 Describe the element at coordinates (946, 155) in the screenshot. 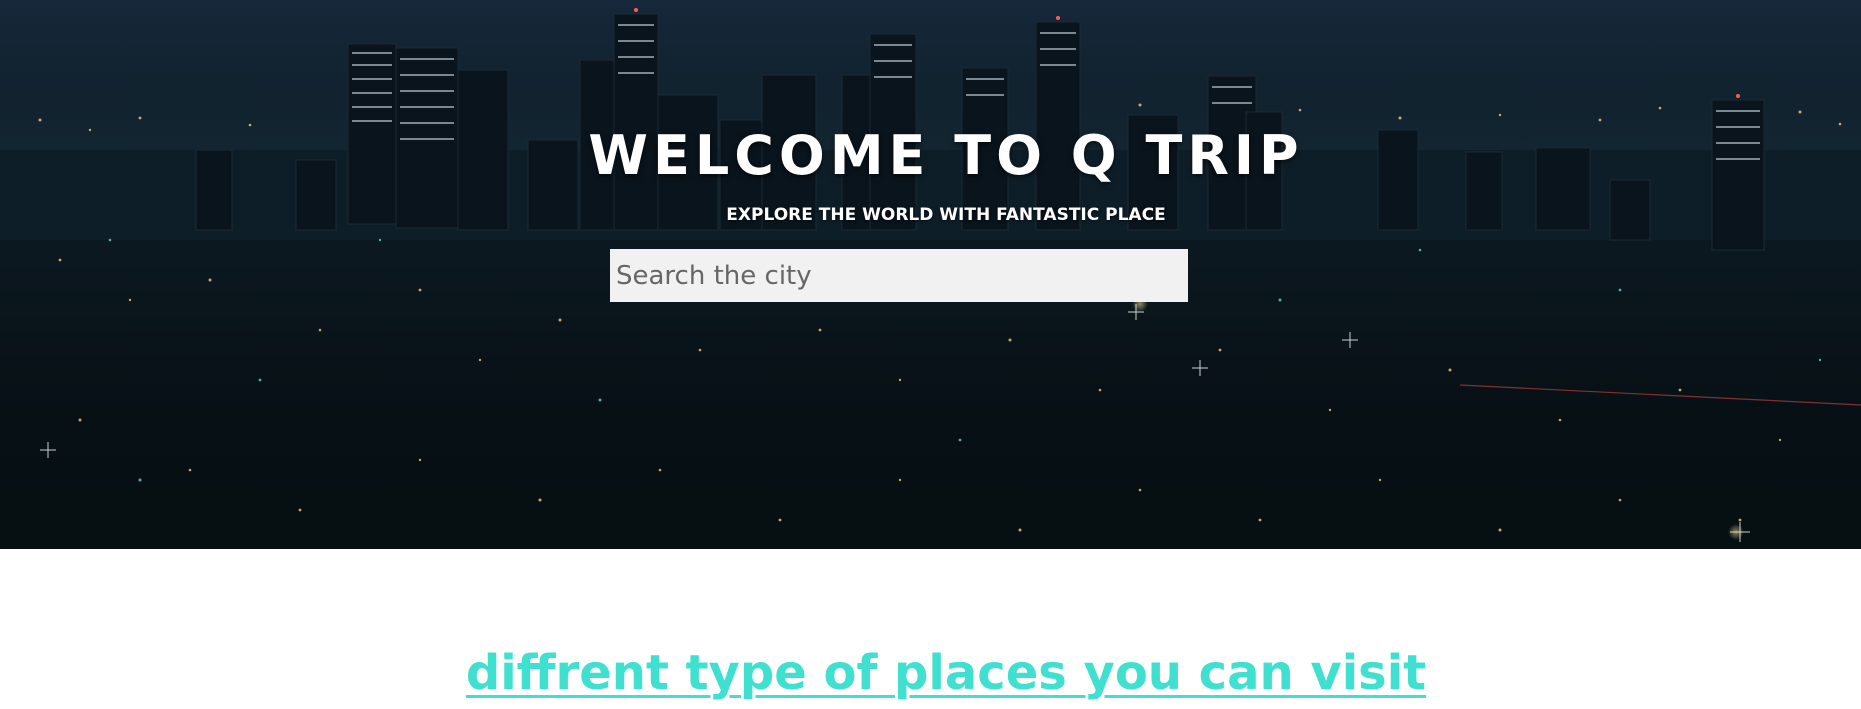

I see `hero-title: WELCOME TO Q TRIP` at that location.